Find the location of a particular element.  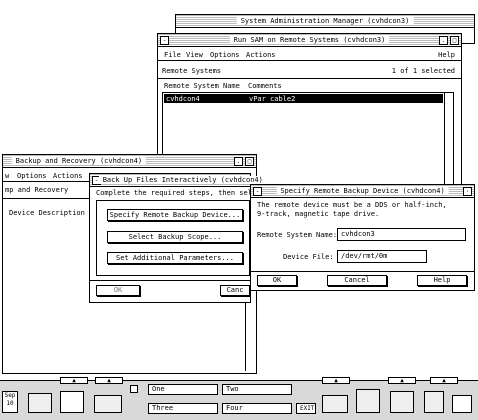

file-manager-icon is located at coordinates (40, 403).